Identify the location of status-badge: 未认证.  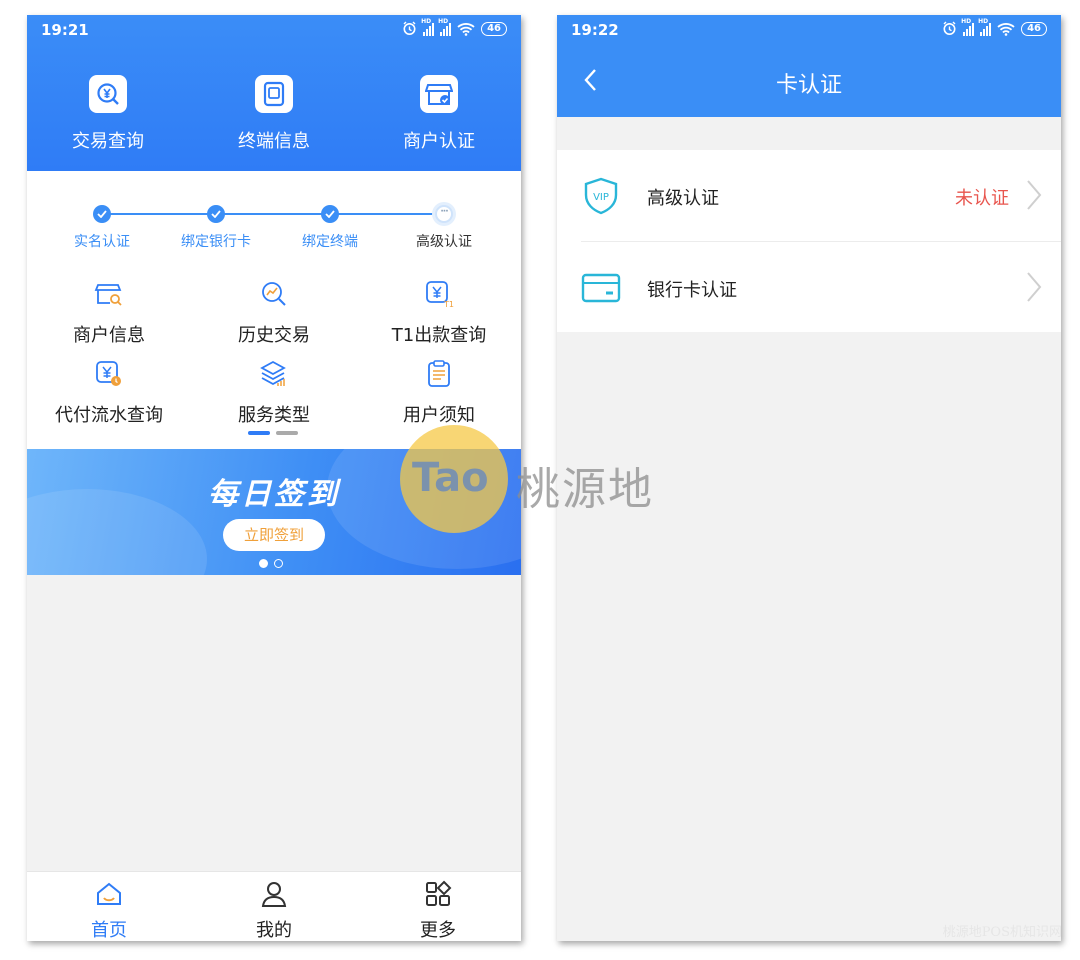
(982, 198).